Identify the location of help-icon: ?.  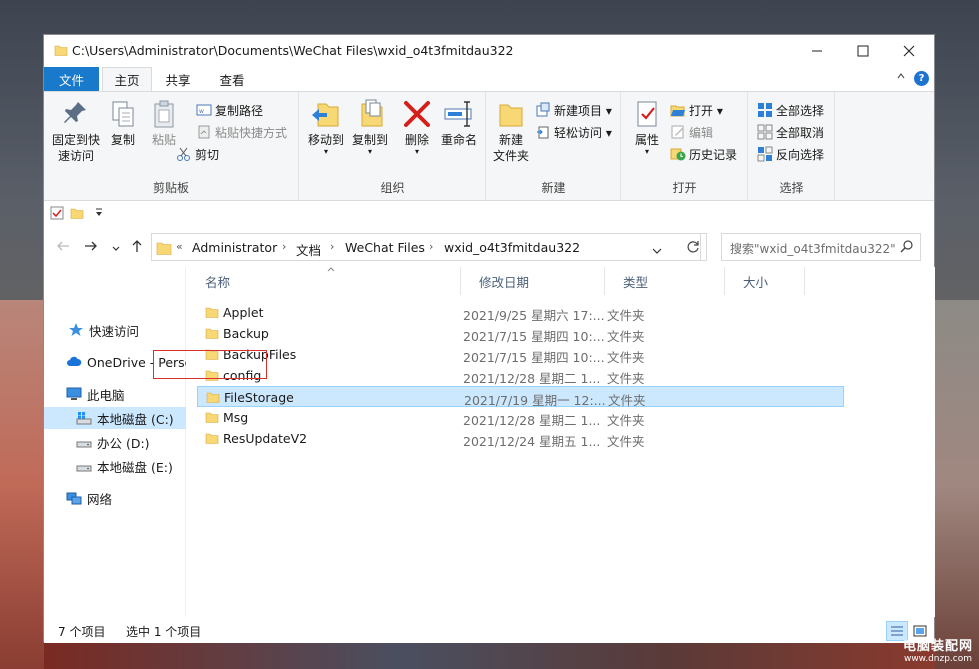
(921, 78).